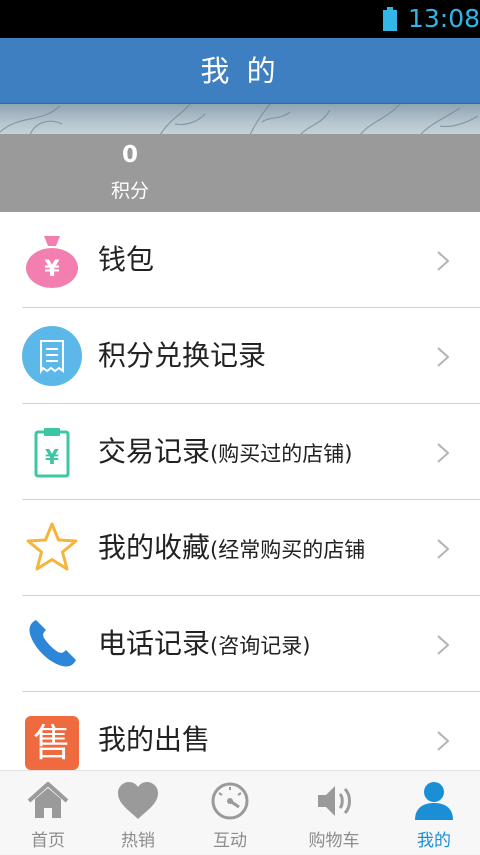  What do you see at coordinates (154, 643) in the screenshot?
I see `phone-records-label: 电话记录` at bounding box center [154, 643].